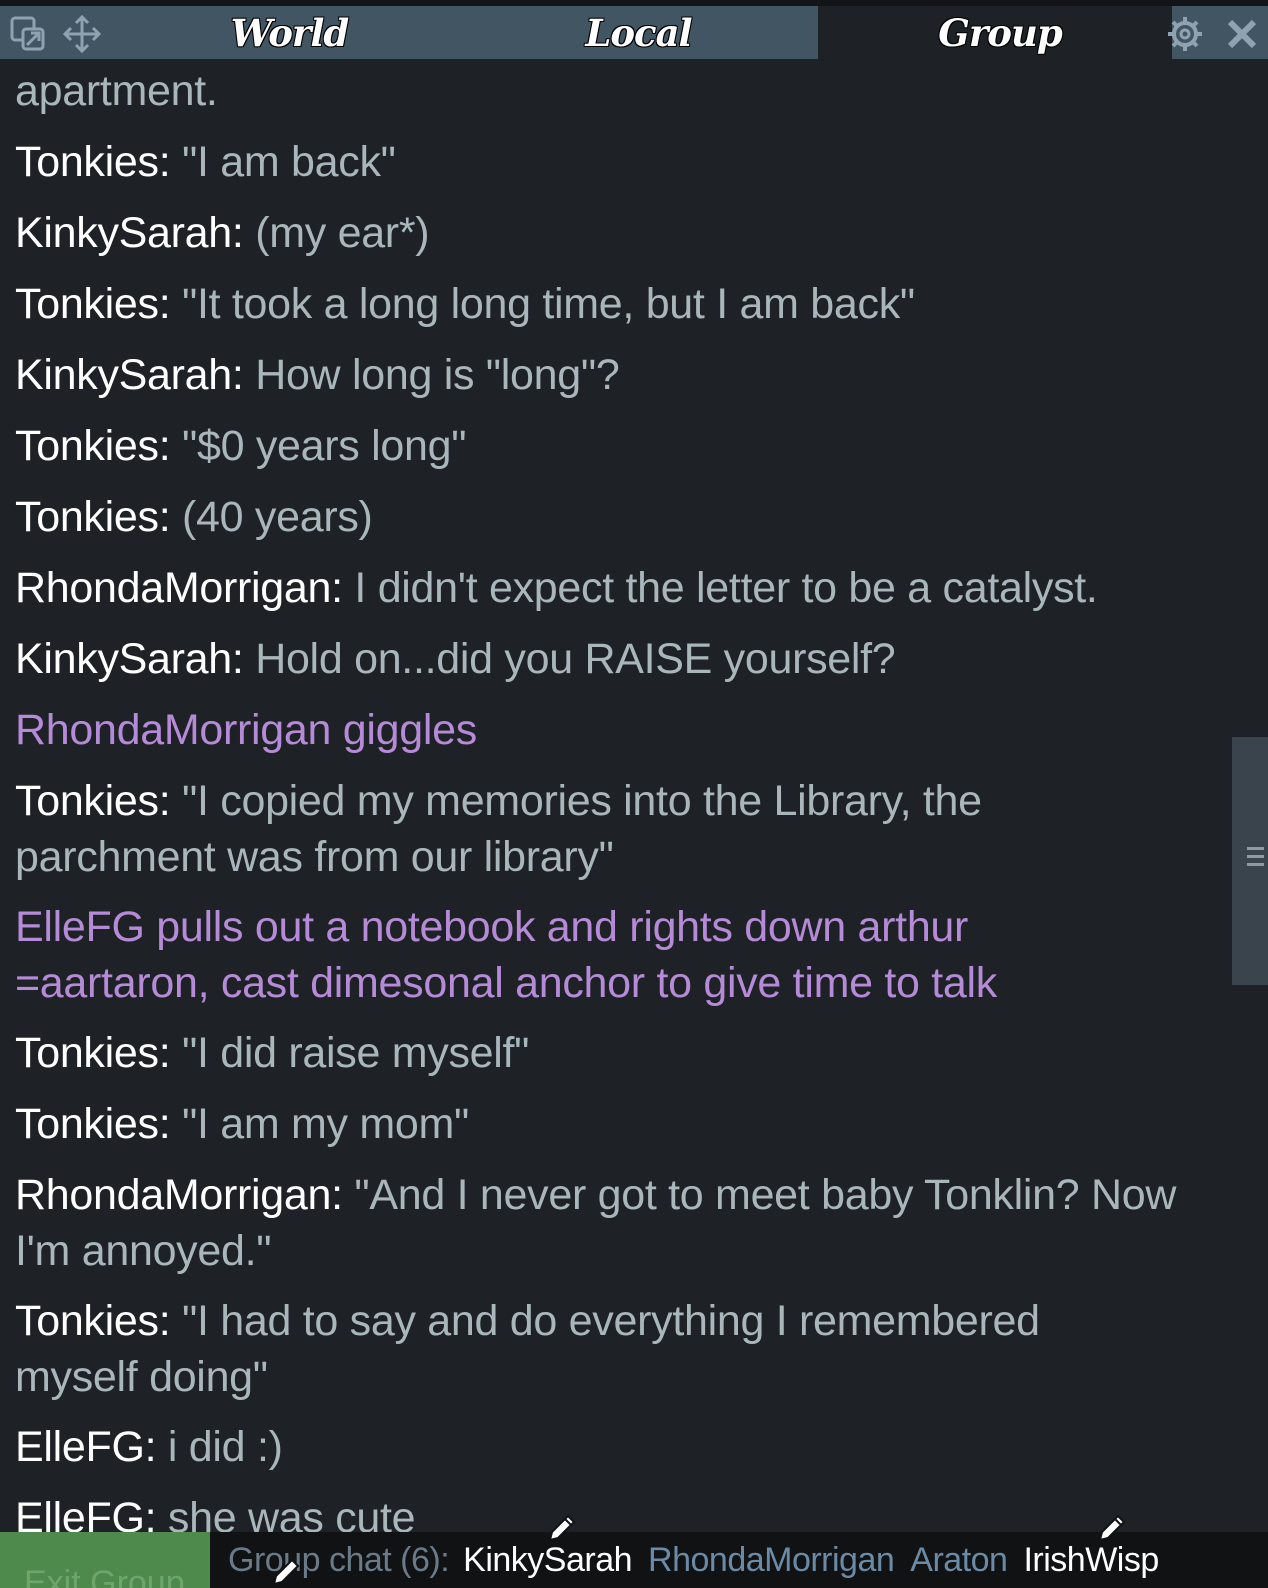  I want to click on message-text: Hold on...did you RAISE yourself?, so click(569, 659).